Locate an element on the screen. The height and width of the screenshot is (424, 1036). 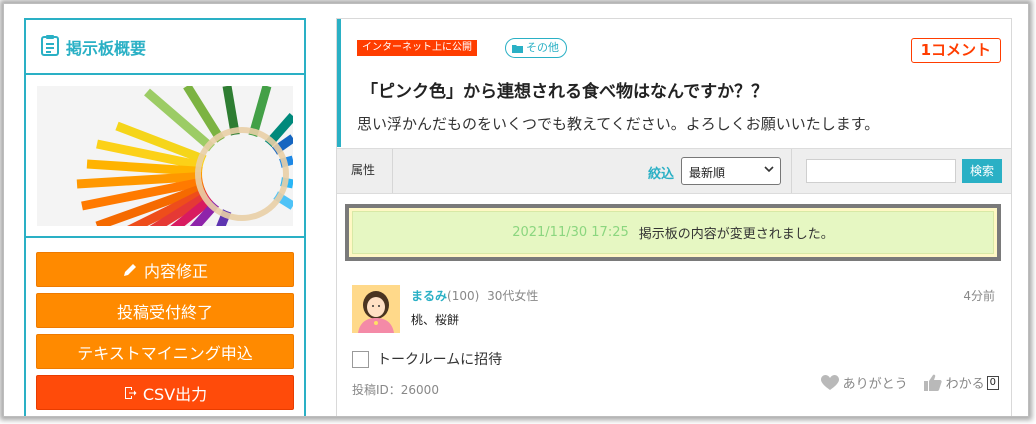
csv-export-button: CSV出力 is located at coordinates (165, 392).